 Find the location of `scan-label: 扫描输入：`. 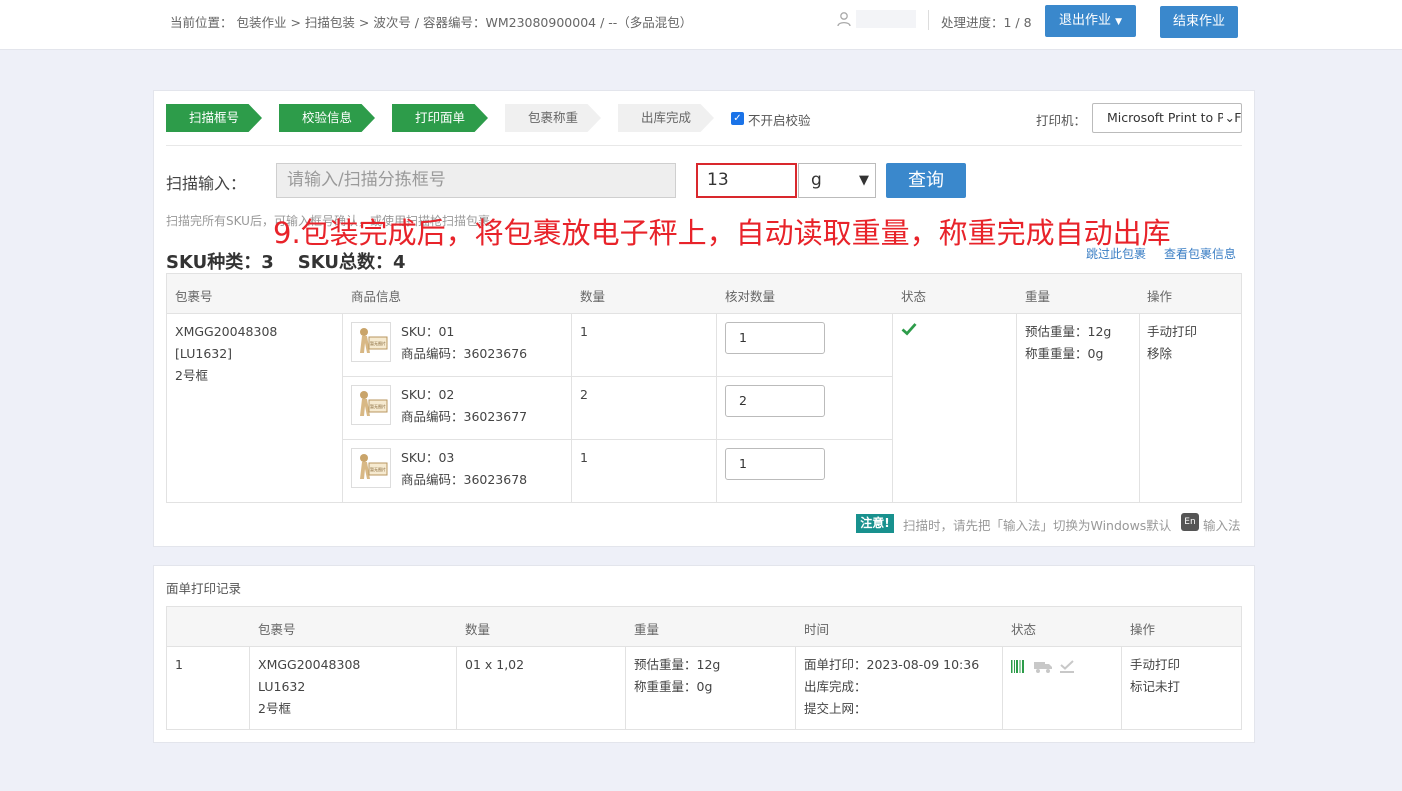

scan-label: 扫描输入： is located at coordinates (206, 183).